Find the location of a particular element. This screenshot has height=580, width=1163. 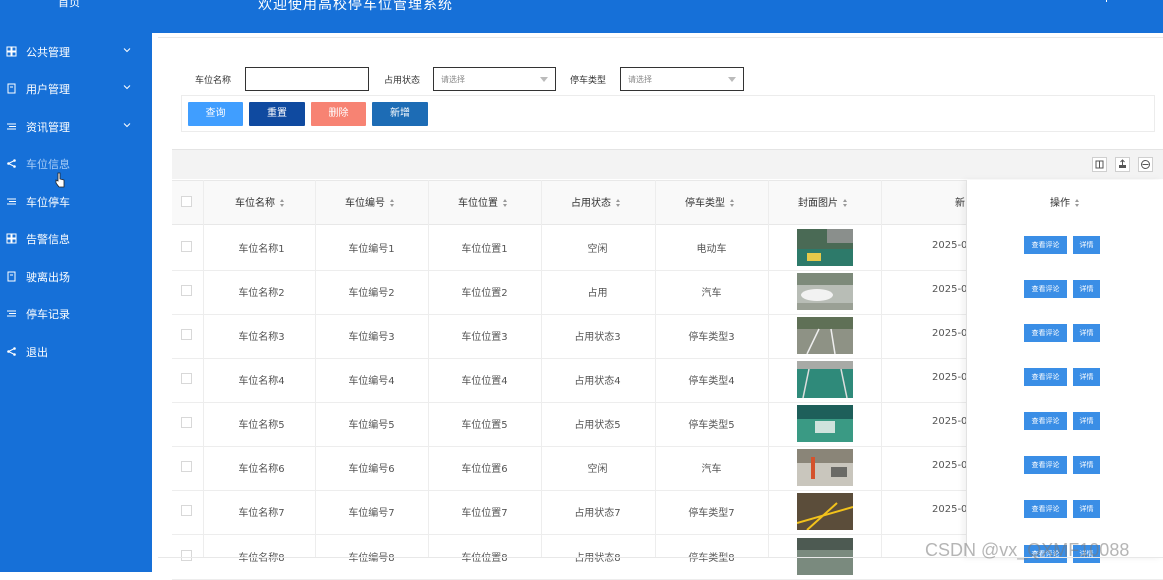

sidebar-item-8: 停车记录 is located at coordinates (76, 314).